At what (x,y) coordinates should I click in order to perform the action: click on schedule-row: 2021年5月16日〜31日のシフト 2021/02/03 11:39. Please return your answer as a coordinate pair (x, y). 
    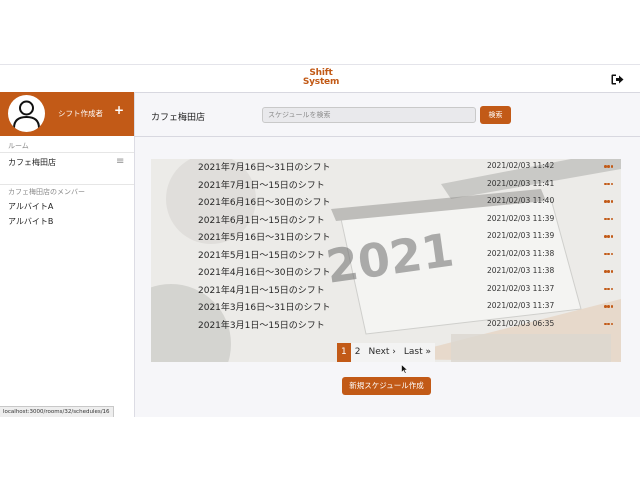
    Looking at the image, I should click on (386, 237).